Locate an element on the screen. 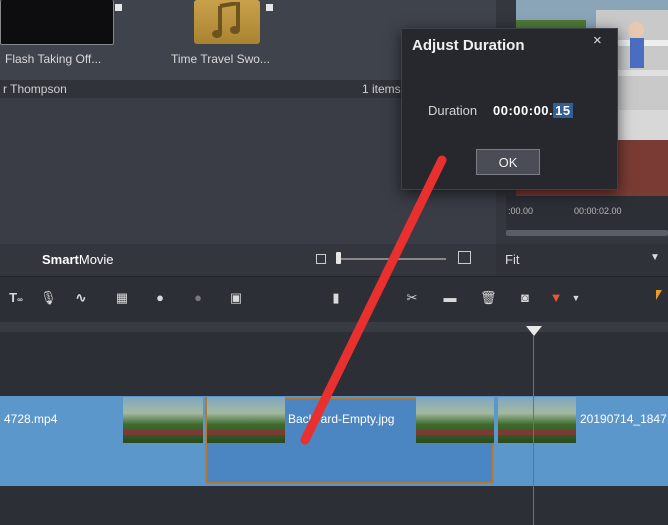 This screenshot has height=525, width=668. duration-prefix: 00:00:00. is located at coordinates (523, 110).